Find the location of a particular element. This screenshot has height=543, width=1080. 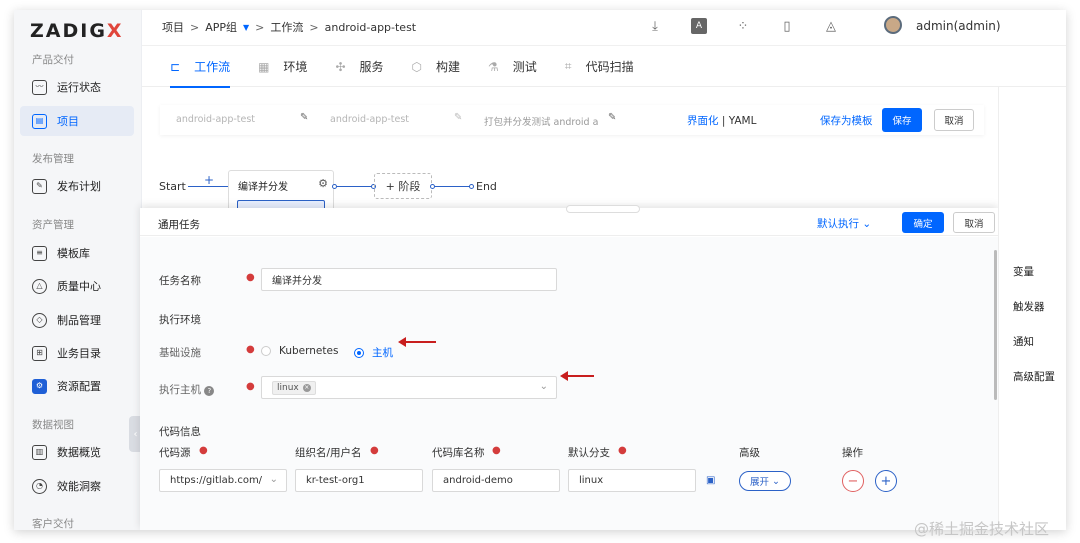

task-panel-header: 通用任务 默认执行 ⌄ 确定 取消 is located at coordinates (569, 222).